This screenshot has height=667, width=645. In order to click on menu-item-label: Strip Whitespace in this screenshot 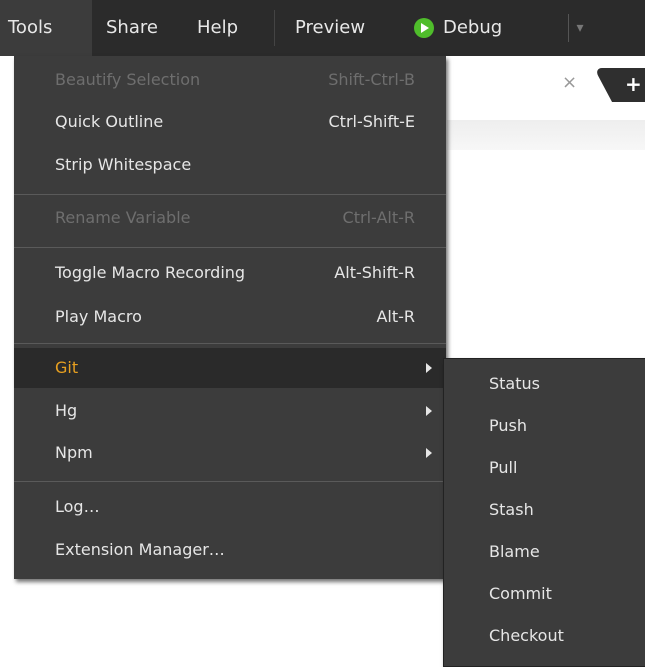, I will do `click(123, 164)`.